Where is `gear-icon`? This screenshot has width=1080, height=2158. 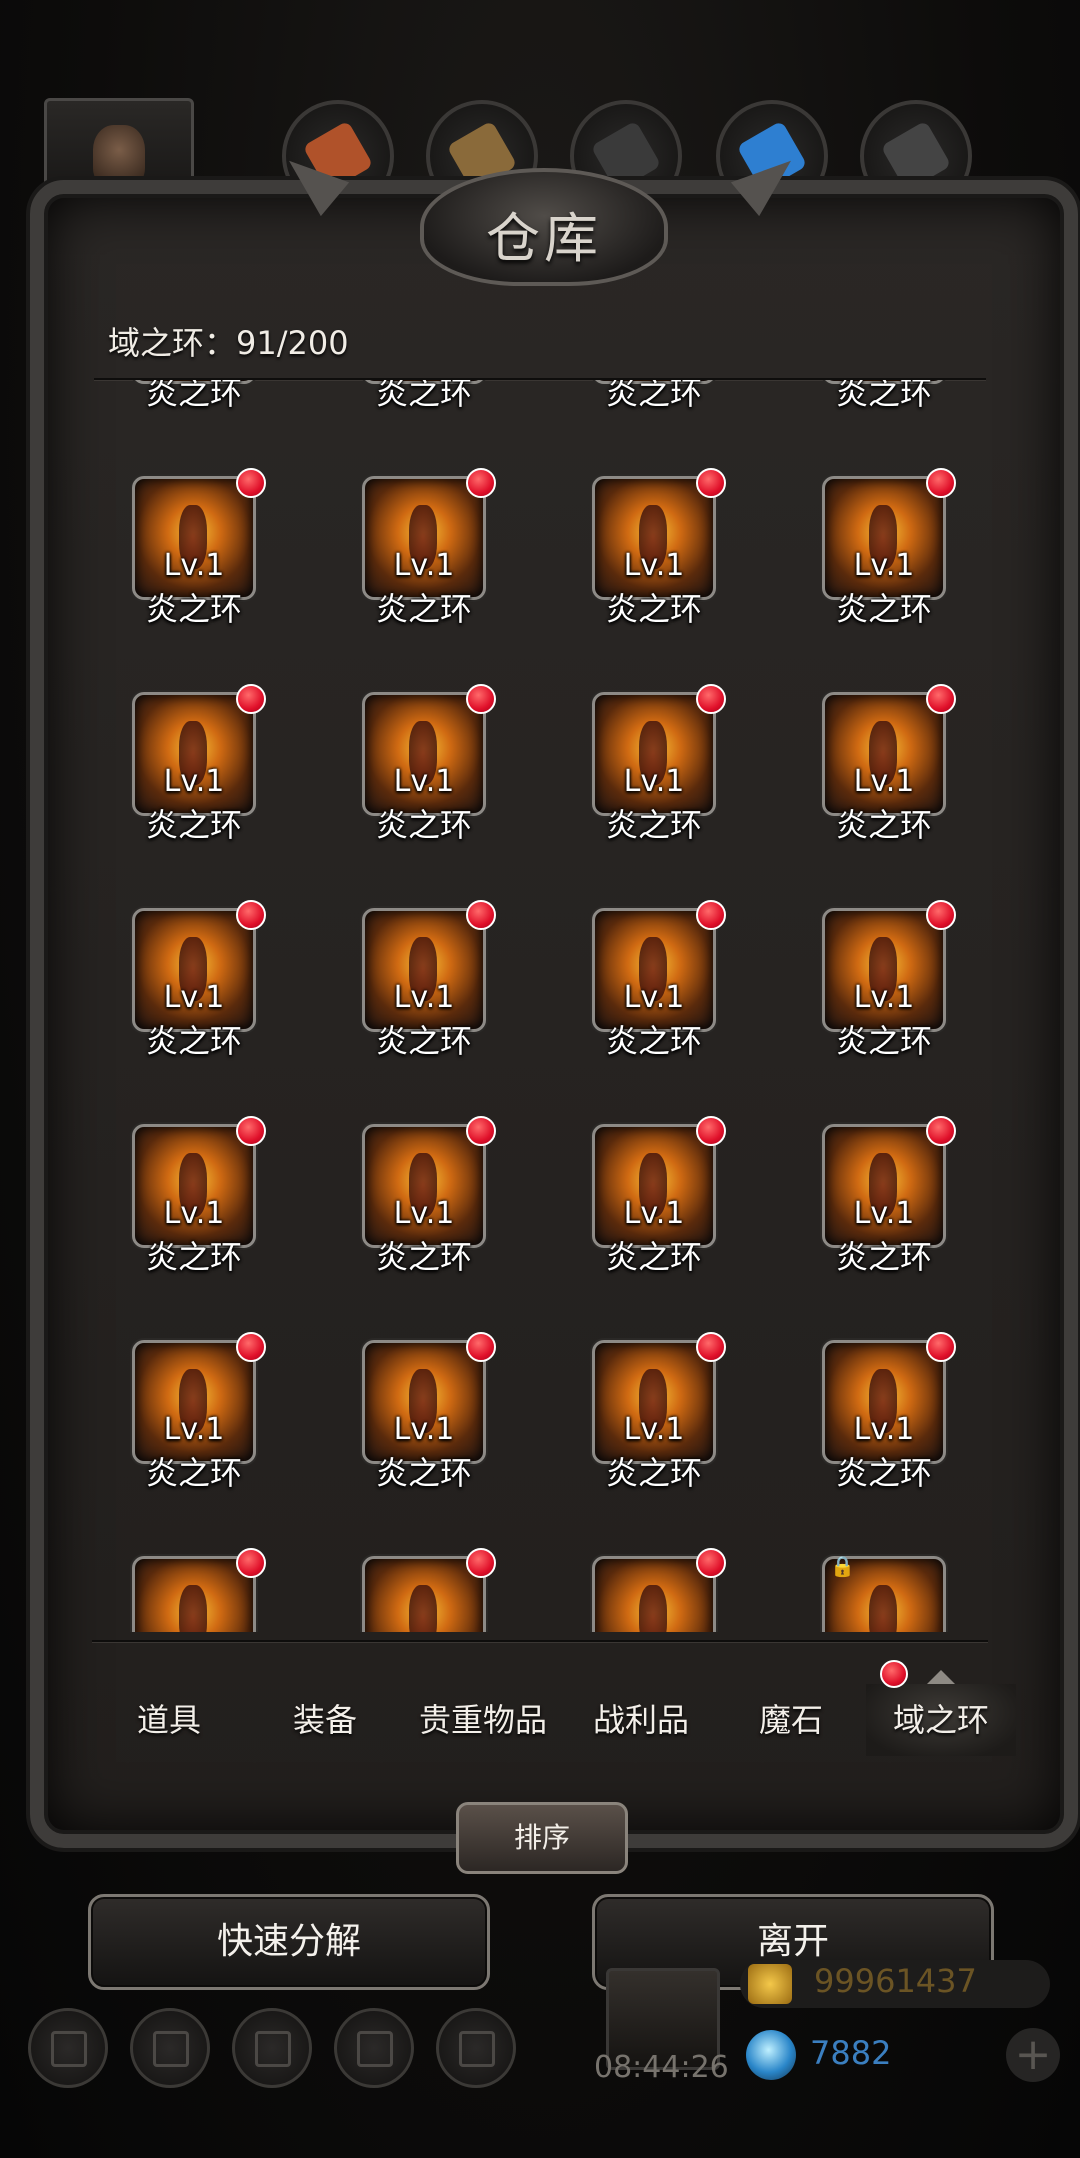 gear-icon is located at coordinates (68, 2048).